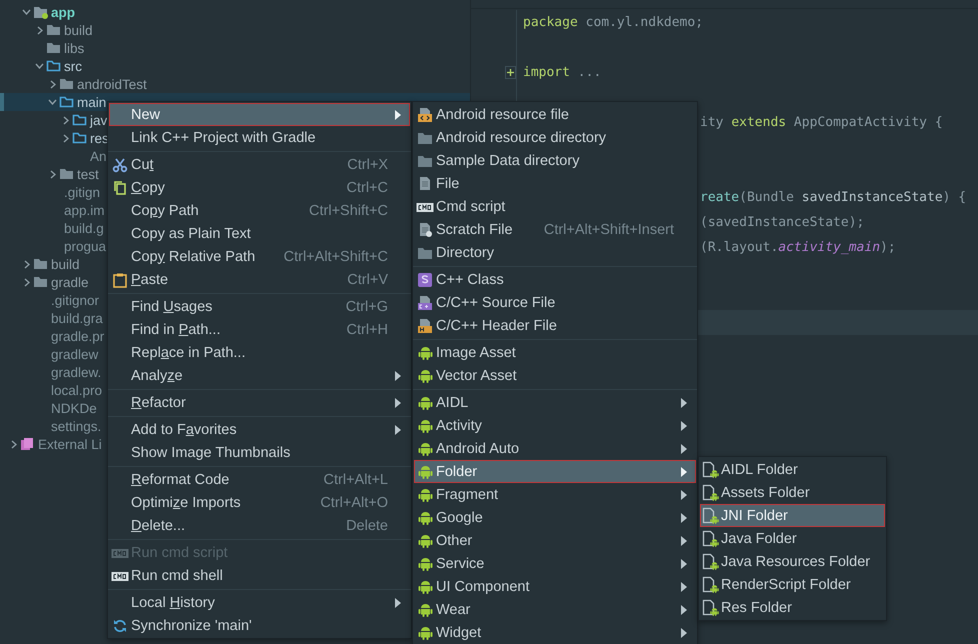 The height and width of the screenshot is (644, 978). What do you see at coordinates (613, 22) in the screenshot?
I see `code-line: package com.yl.ndkdemo;` at bounding box center [613, 22].